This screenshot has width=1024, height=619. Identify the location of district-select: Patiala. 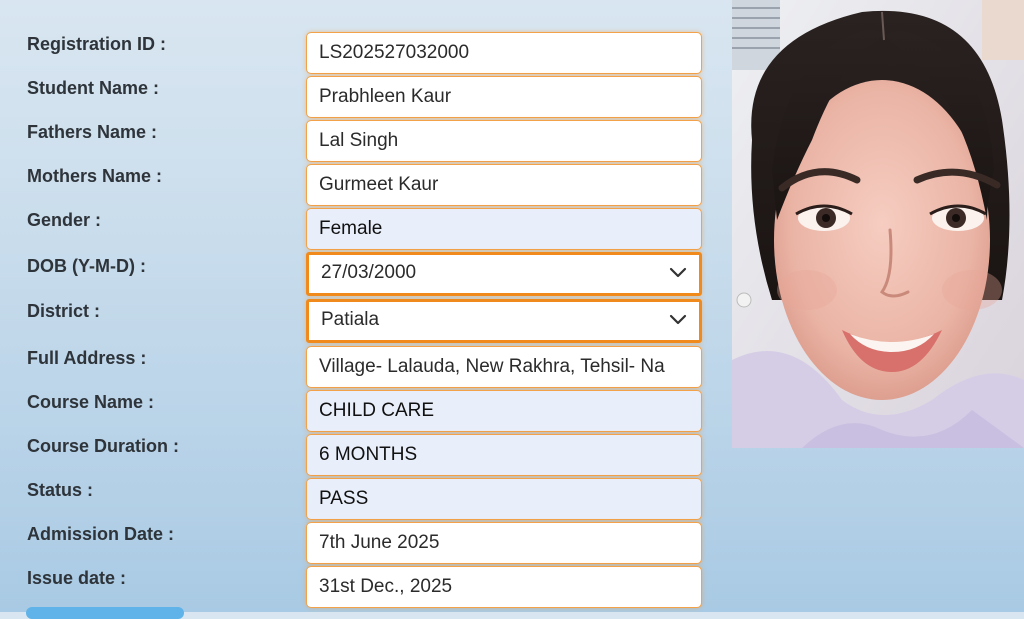
(504, 321).